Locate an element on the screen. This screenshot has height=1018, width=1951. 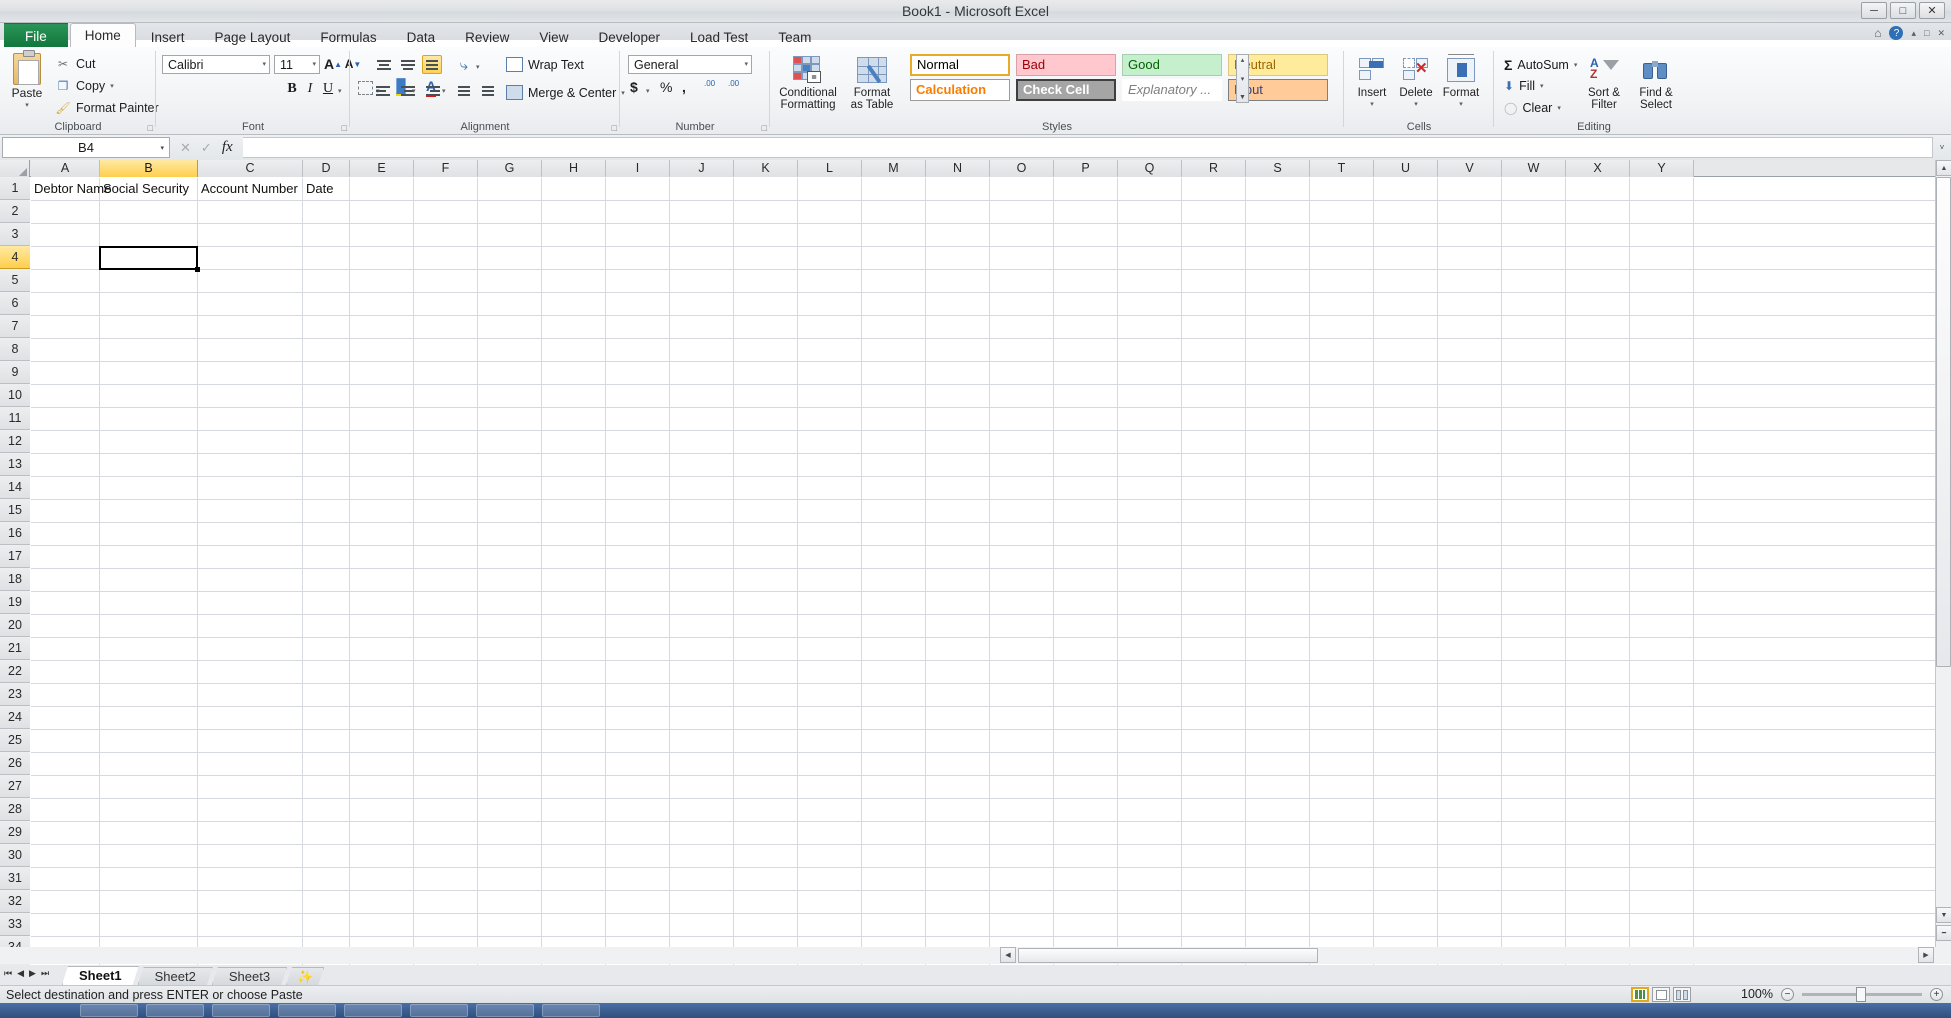
row-header-3: 3 is located at coordinates (15, 234).